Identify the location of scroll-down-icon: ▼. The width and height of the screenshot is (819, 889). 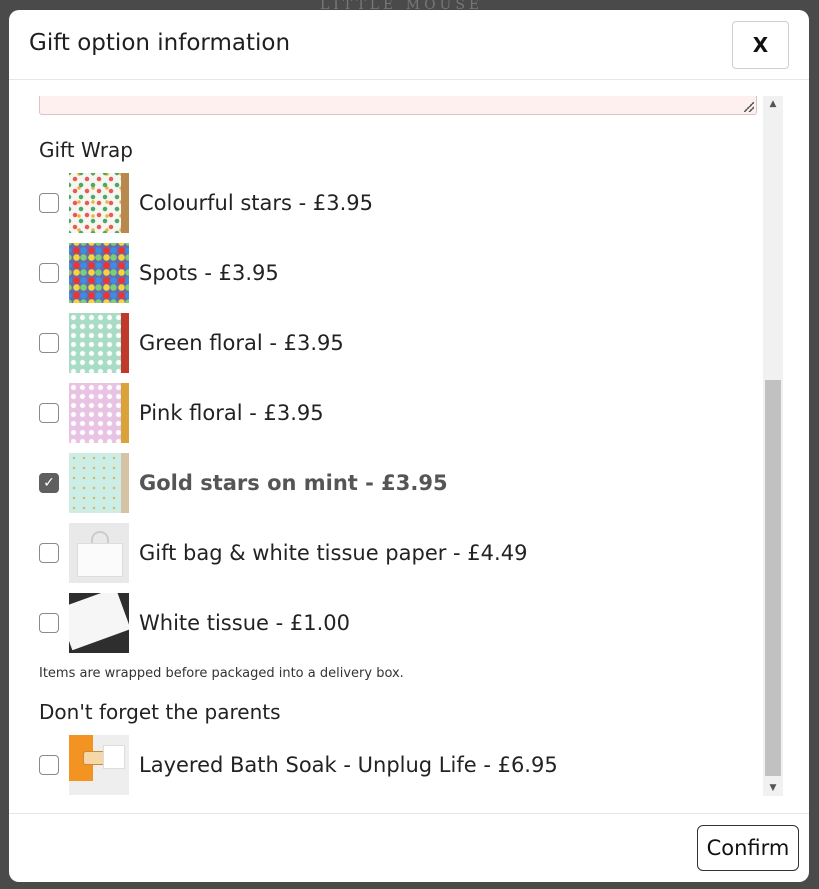
(773, 788).